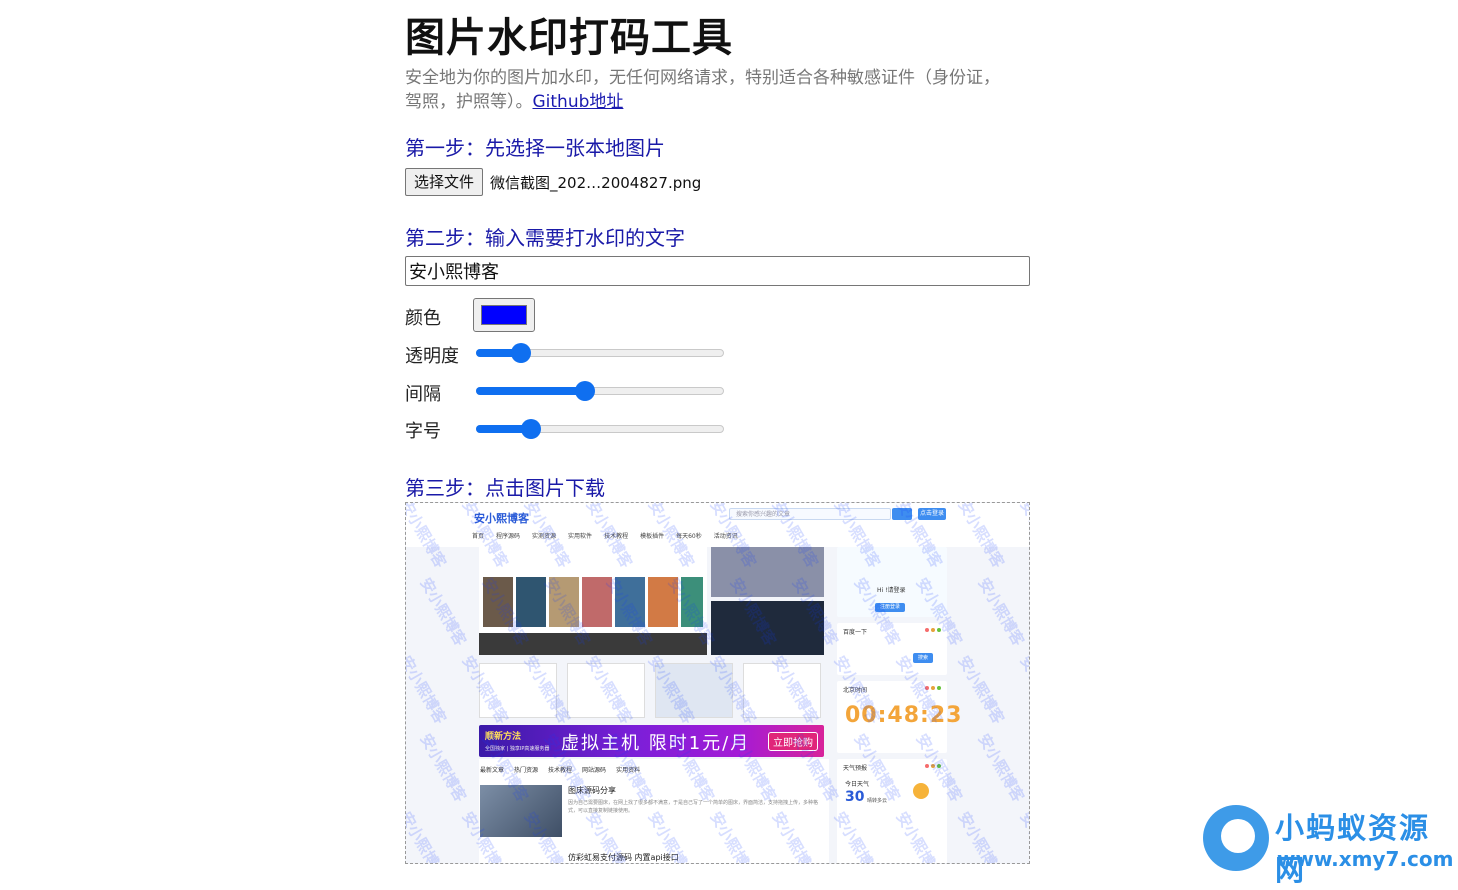 The width and height of the screenshot is (1458, 890). What do you see at coordinates (891, 590) in the screenshot?
I see `preview-side-welcome-text: Hi !请登录` at bounding box center [891, 590].